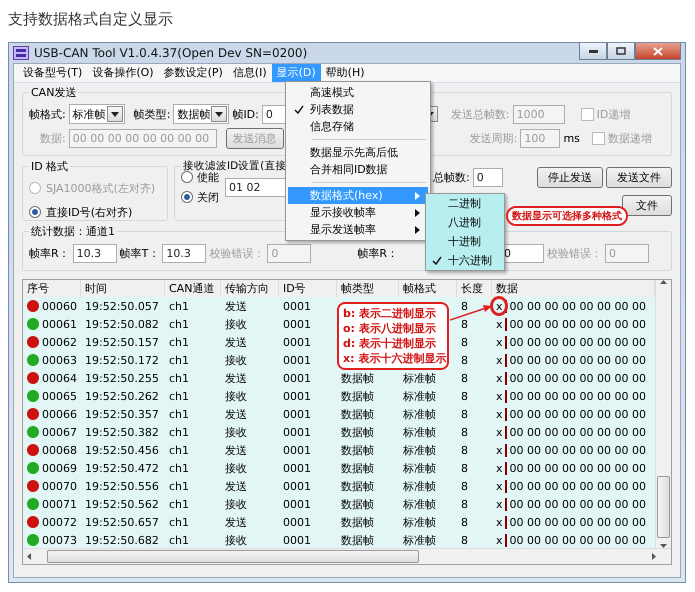  What do you see at coordinates (236, 253) in the screenshot?
I see `stat-label: 校验错误：` at bounding box center [236, 253].